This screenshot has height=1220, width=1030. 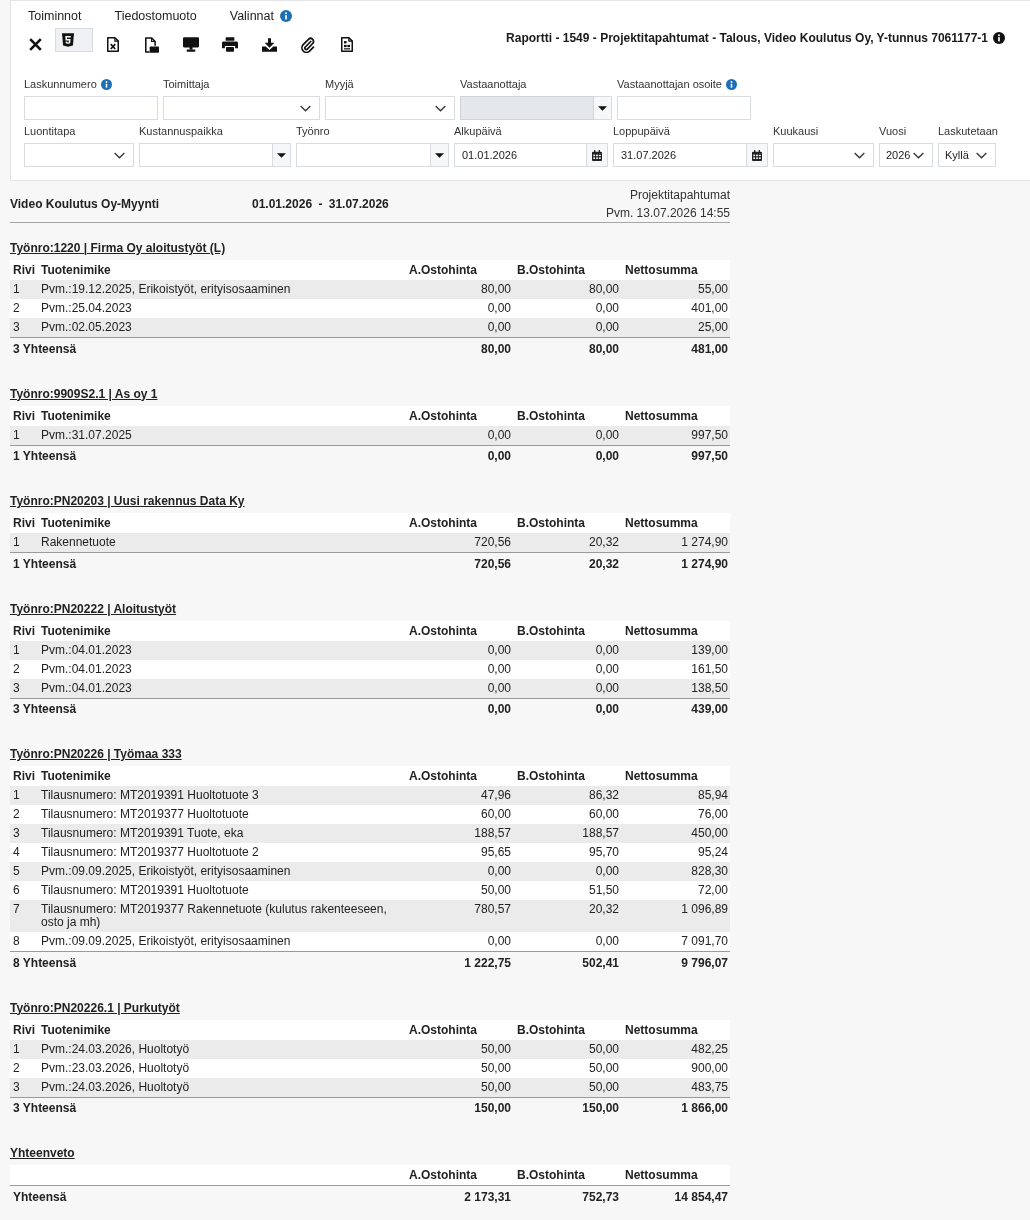 I want to click on table-cell: Tilausnumero: MT2019391 Tuote, eka, so click(x=221, y=833).